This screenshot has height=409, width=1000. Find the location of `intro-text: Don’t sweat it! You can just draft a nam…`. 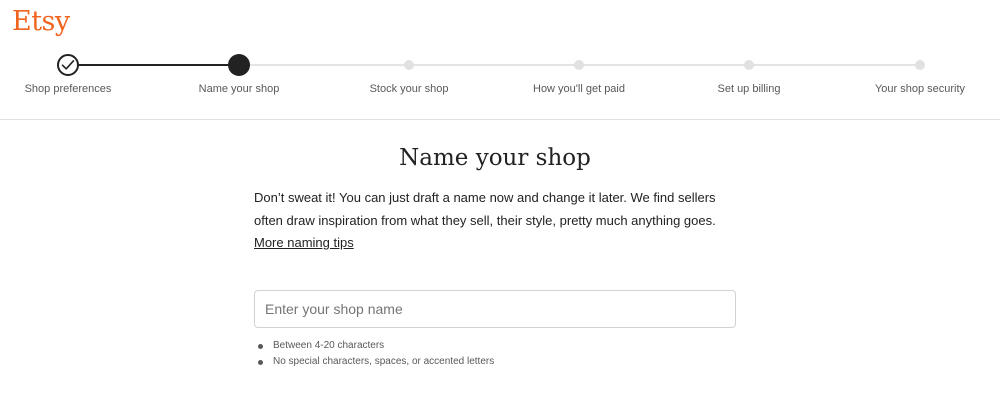

intro-text: Don’t sweat it! You can just draft a nam… is located at coordinates (485, 209).